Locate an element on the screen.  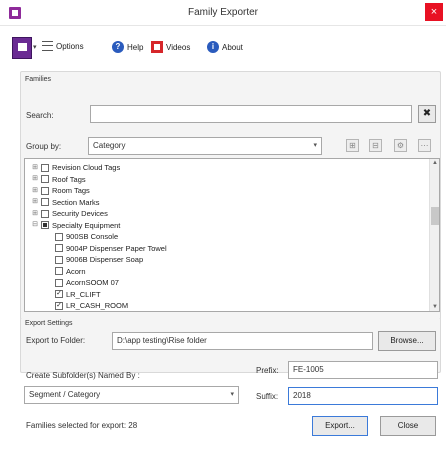
help-button: ? Help is located at coordinates (127, 47).